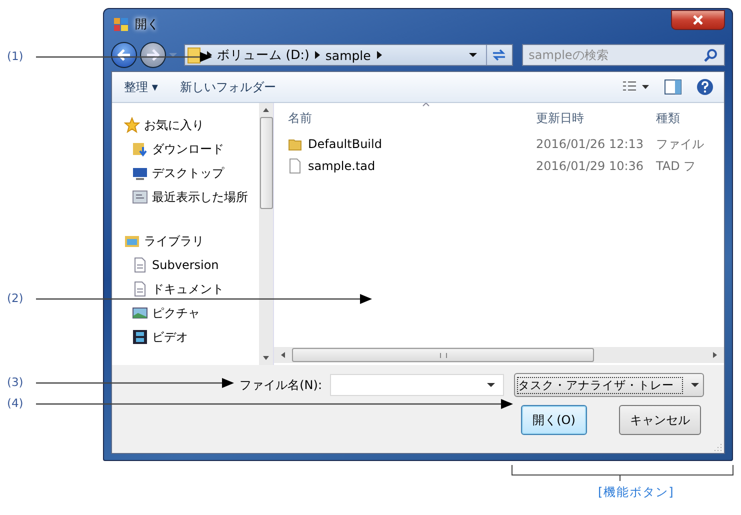 Image resolution: width=741 pixels, height=515 pixels. I want to click on organize-menu: 整理 ▾, so click(141, 87).